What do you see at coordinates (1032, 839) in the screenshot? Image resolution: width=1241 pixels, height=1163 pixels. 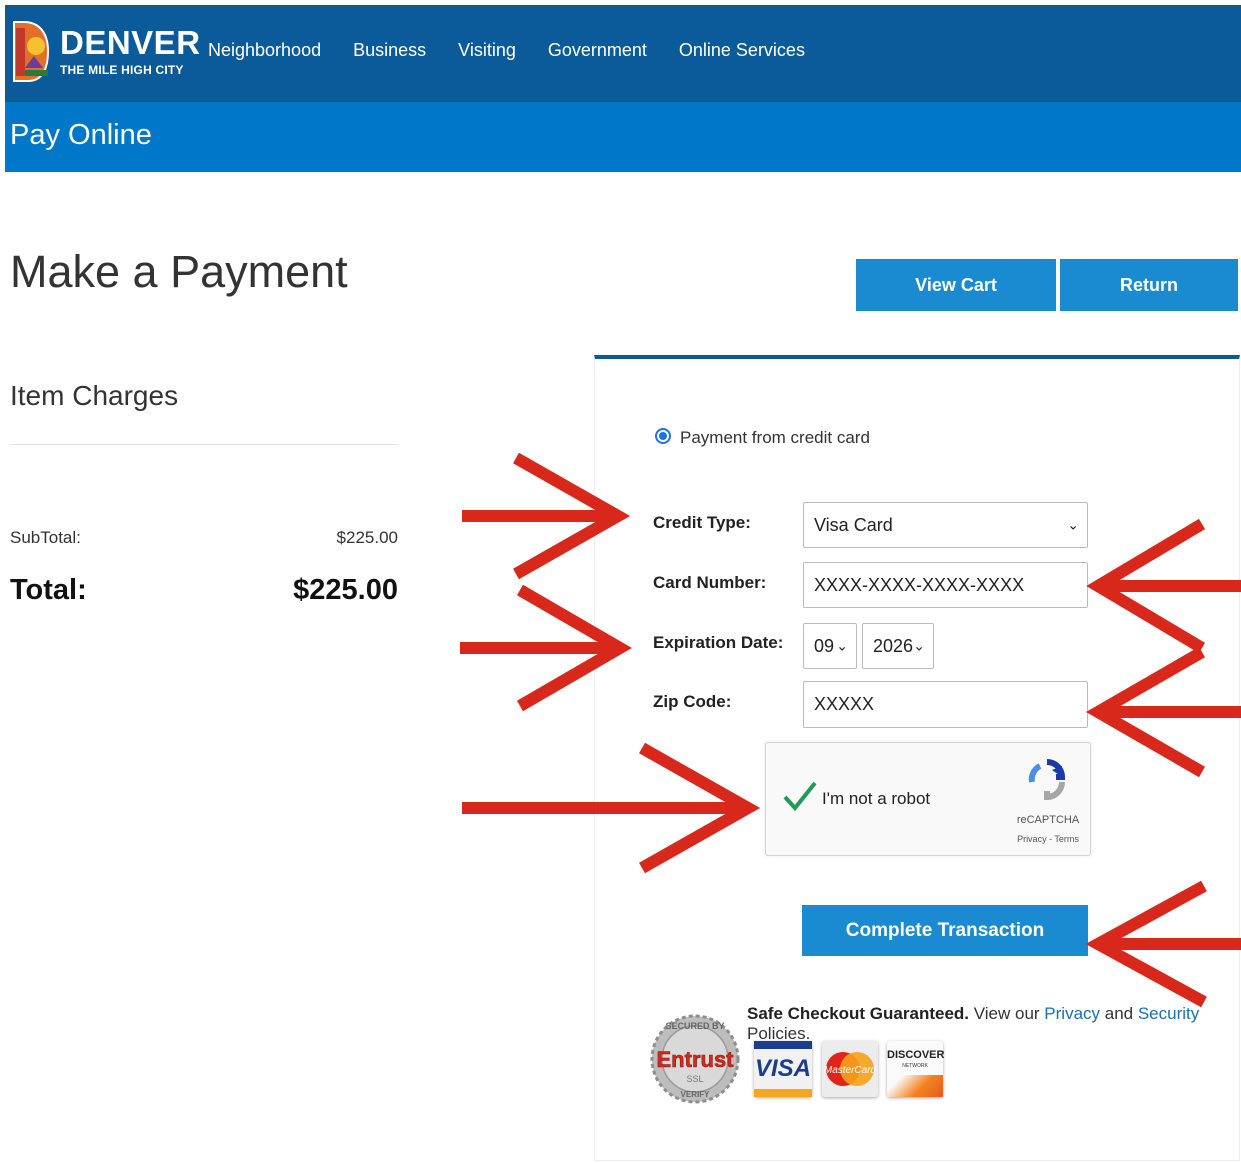 I see `recaptcha-privacy-link: Privacy` at bounding box center [1032, 839].